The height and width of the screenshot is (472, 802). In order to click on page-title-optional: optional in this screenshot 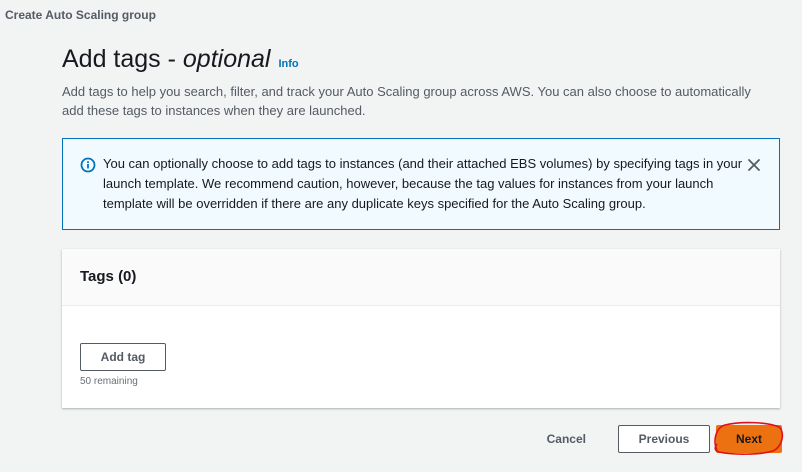, I will do `click(226, 59)`.